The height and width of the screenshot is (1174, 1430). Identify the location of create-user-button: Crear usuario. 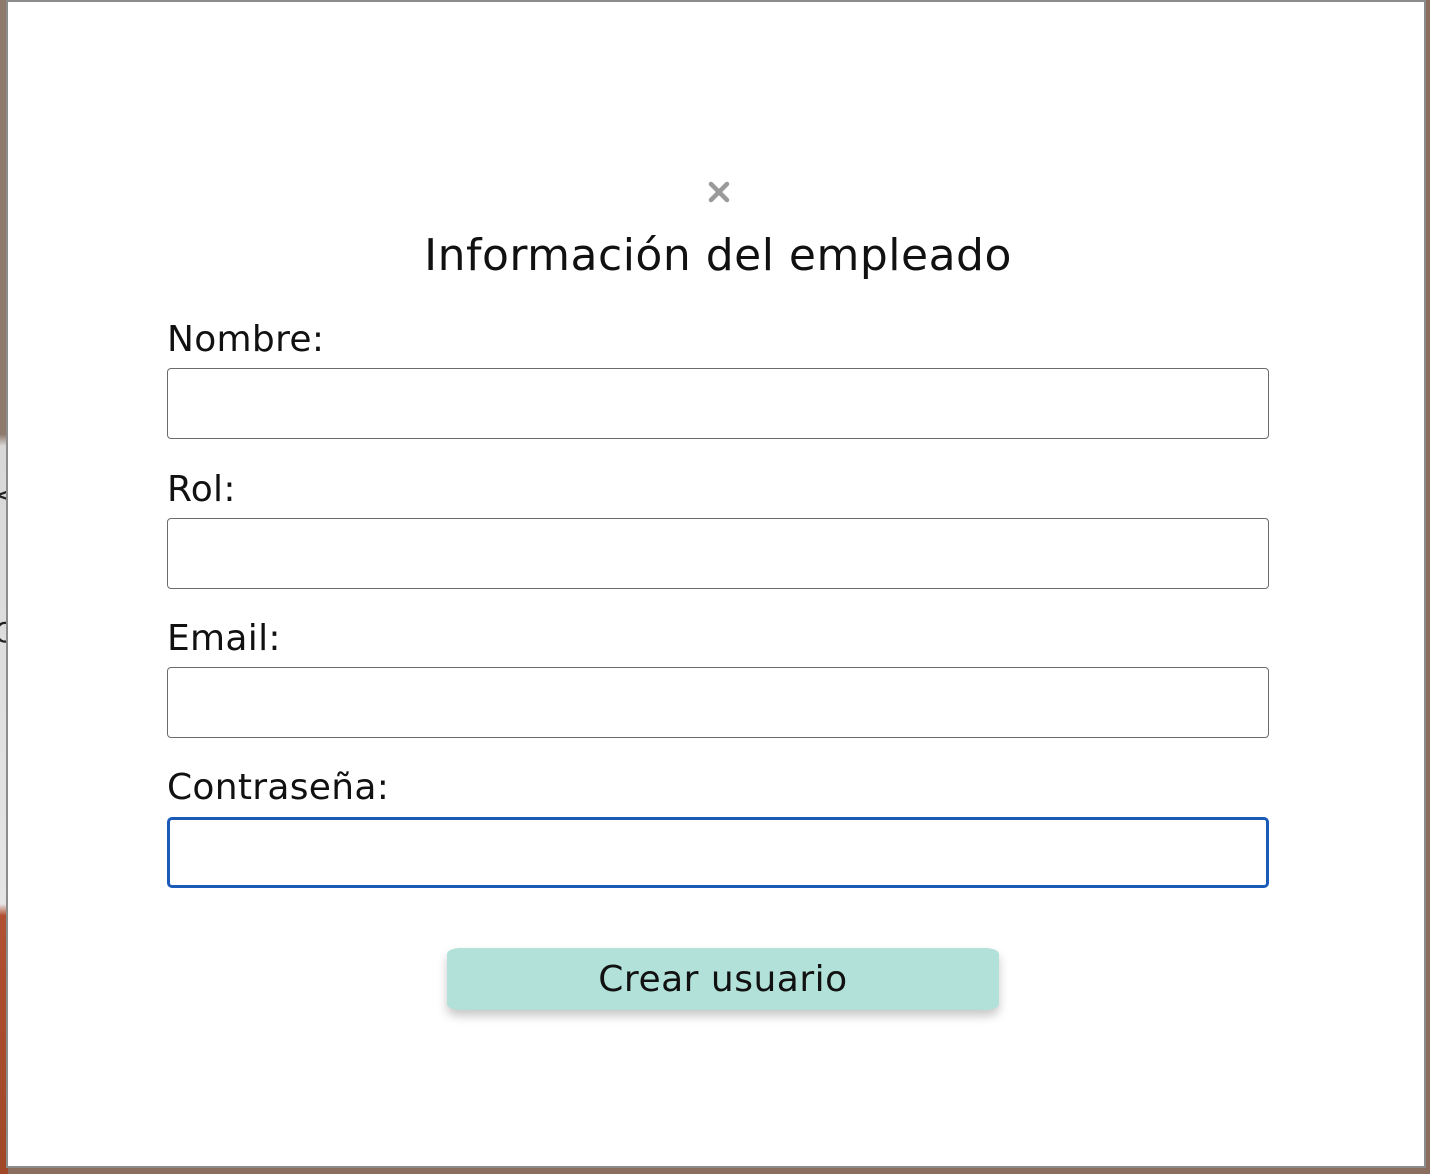
(723, 979).